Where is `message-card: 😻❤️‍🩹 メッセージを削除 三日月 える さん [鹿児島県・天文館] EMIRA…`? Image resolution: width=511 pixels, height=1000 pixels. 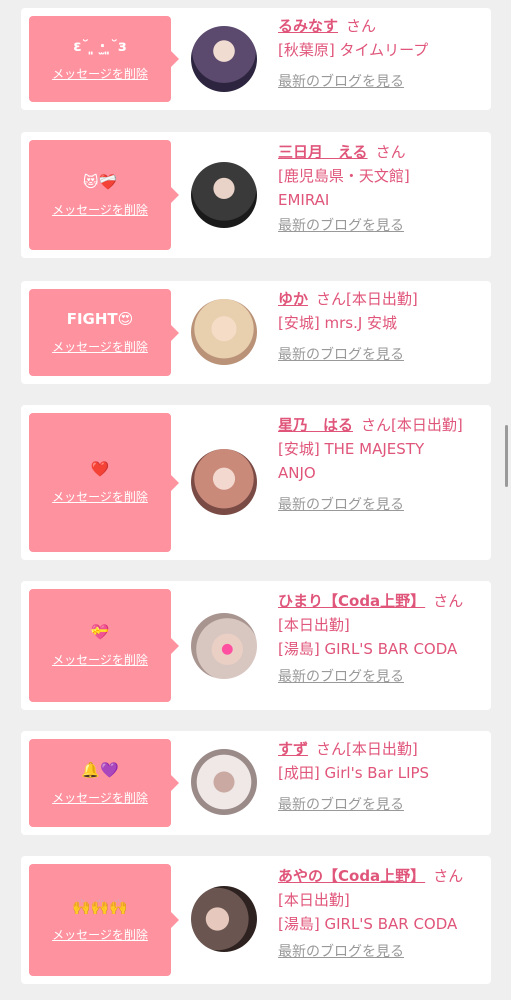 message-card: 😻❤️‍🩹 メッセージを削除 三日月 える さん [鹿児島県・天文館] EMIRA… is located at coordinates (256, 195).